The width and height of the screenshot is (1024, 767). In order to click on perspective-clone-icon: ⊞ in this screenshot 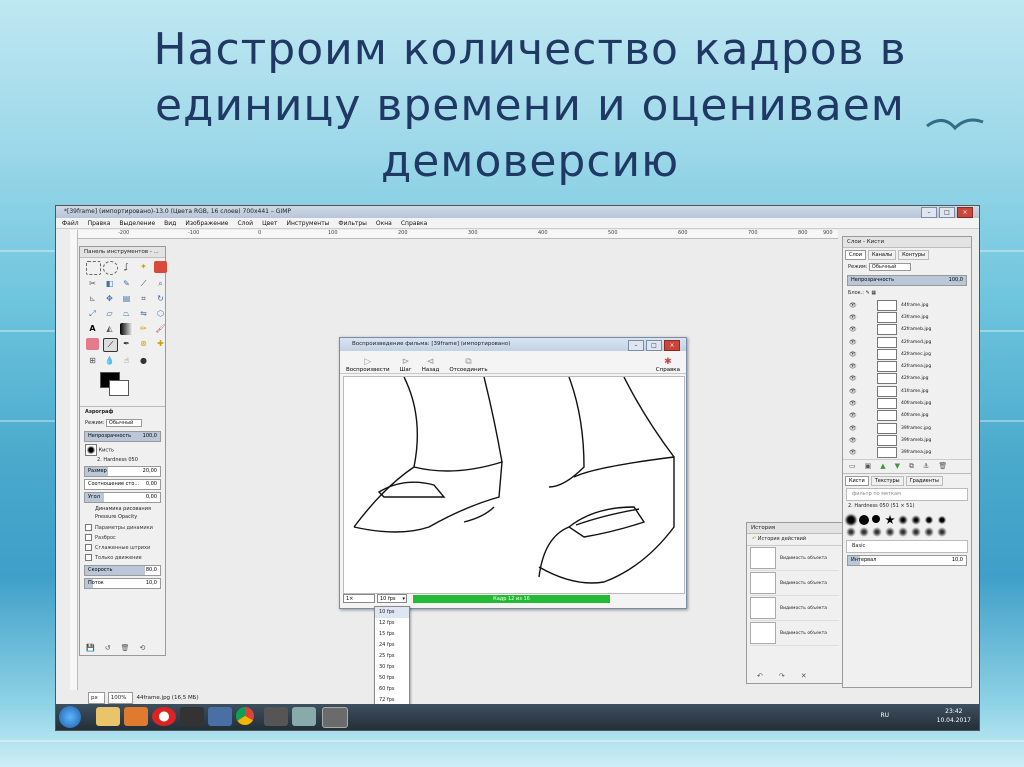, I will do `click(92, 361)`.